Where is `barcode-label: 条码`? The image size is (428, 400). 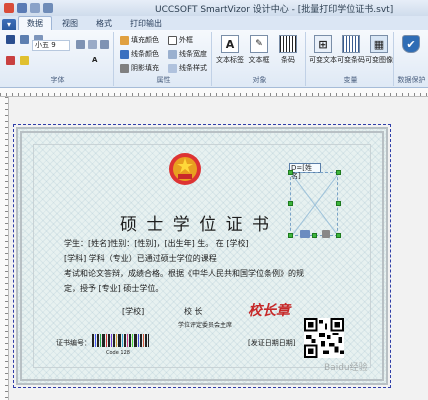
barcode-label: 条码 is located at coordinates (288, 60).